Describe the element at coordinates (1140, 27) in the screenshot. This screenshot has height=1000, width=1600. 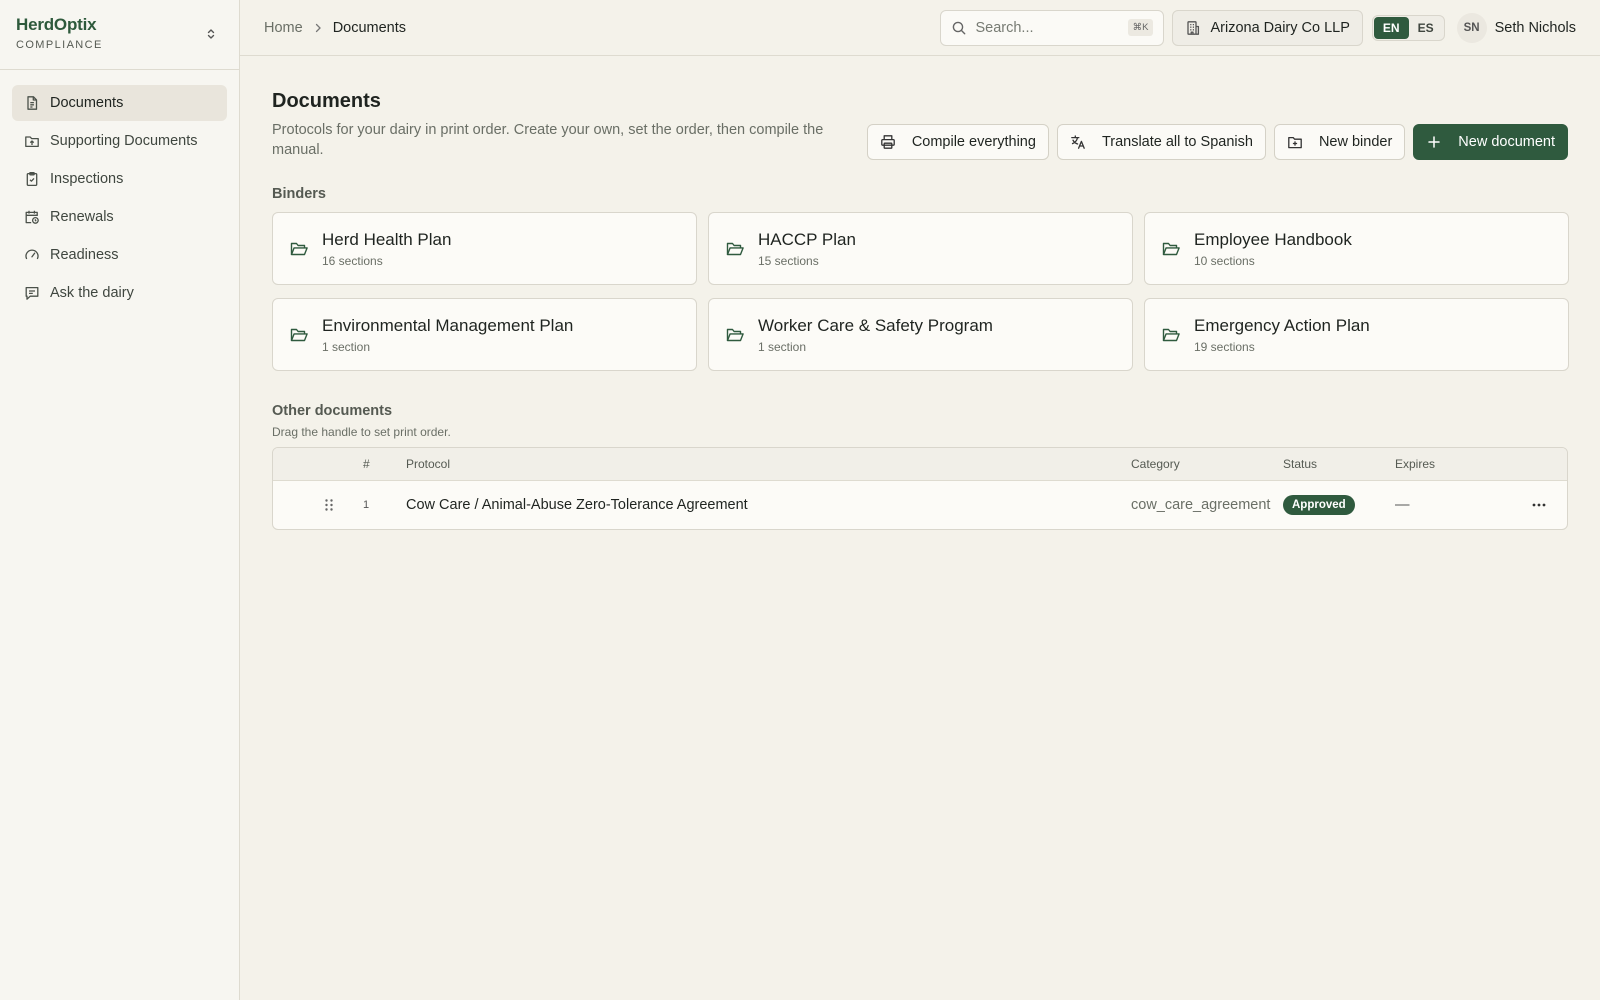
I see `search-shortcut: ⌘K` at that location.